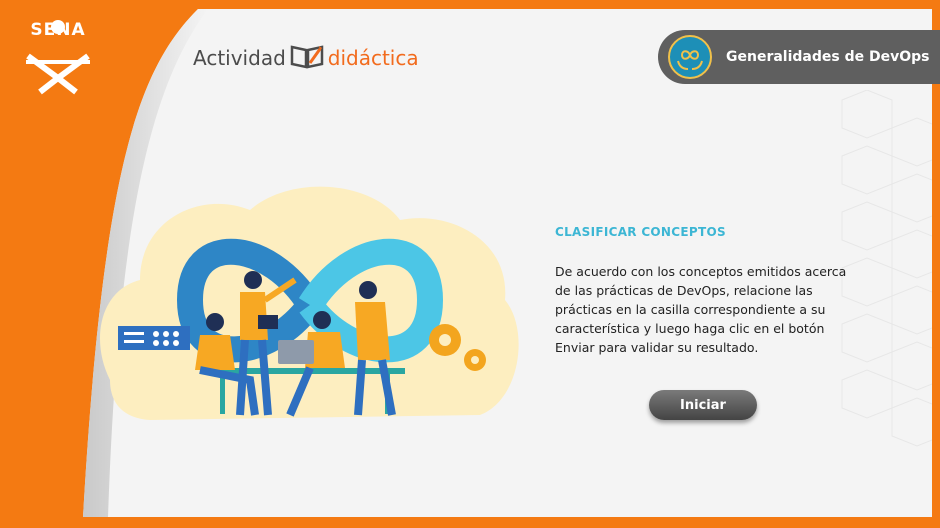  I want to click on book-icon, so click(307, 58).